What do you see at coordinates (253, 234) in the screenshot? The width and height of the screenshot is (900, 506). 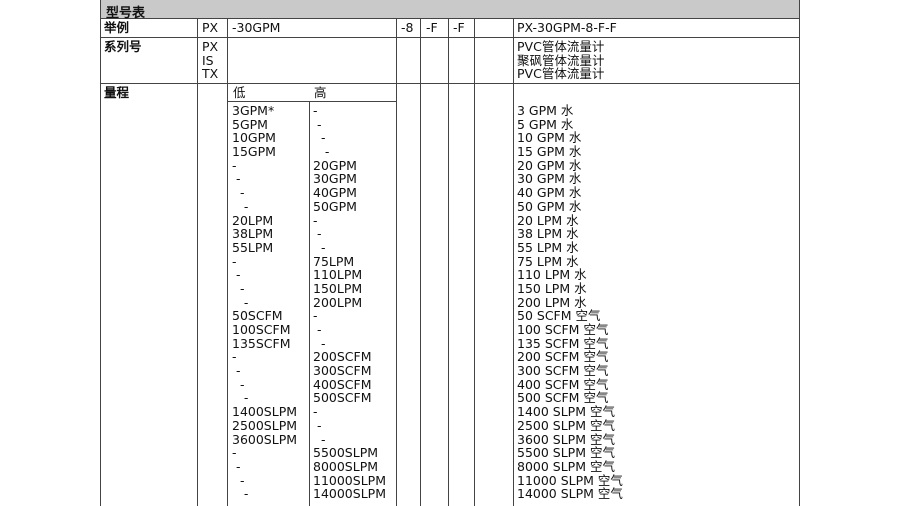 I see `range-low-value: 38LPM` at bounding box center [253, 234].